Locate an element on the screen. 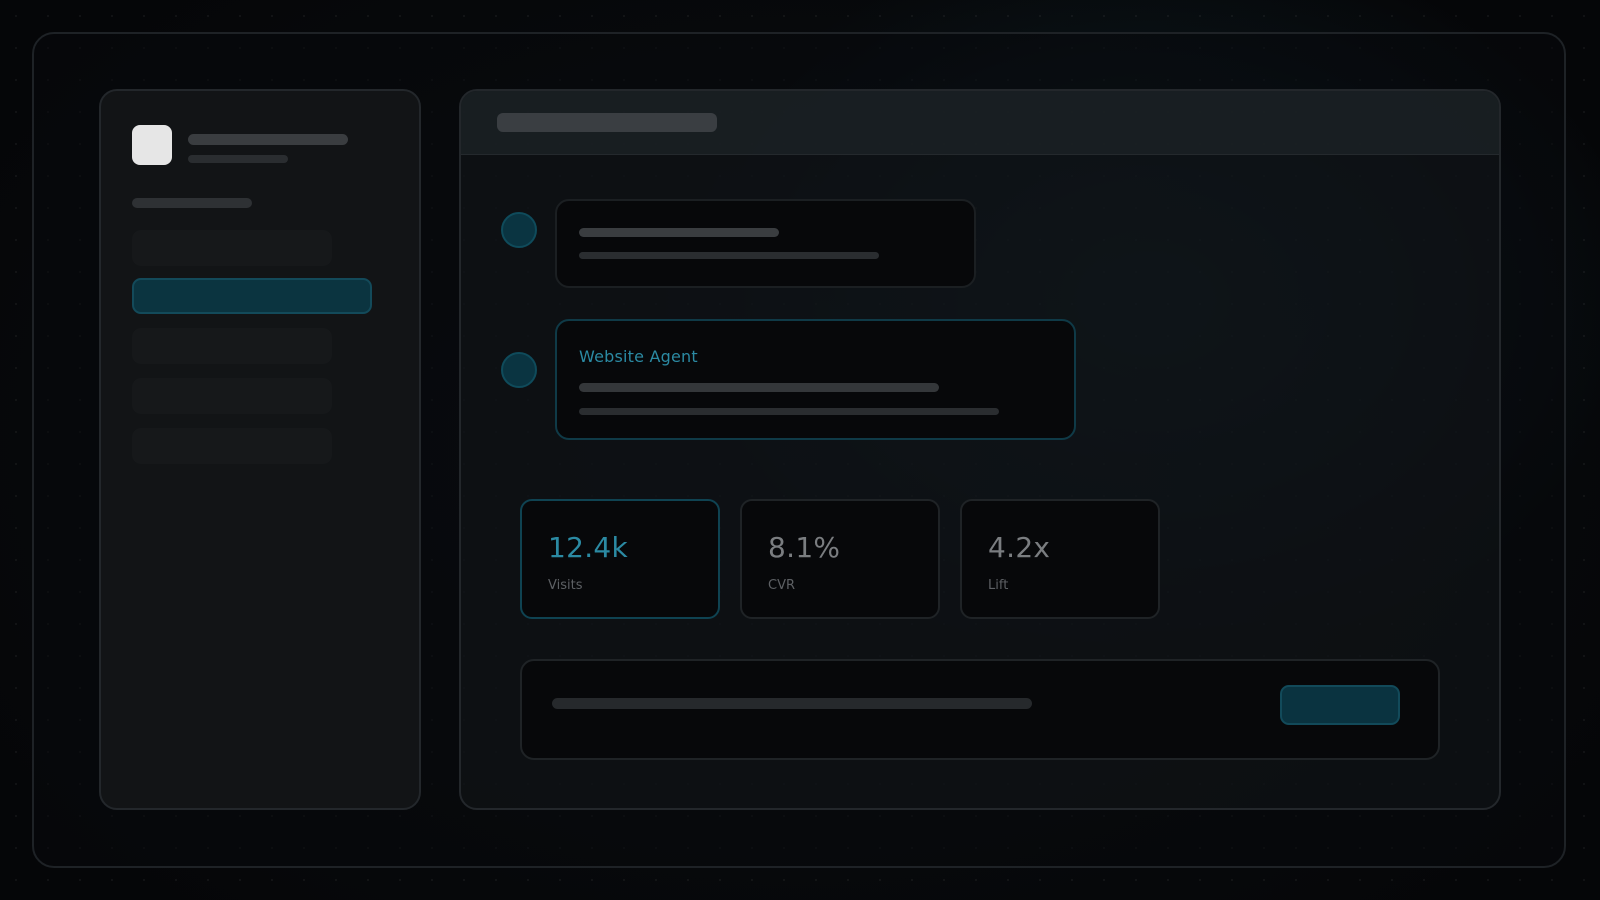 The height and width of the screenshot is (900, 1600). stat-card-visits: 12.4k Visits is located at coordinates (620, 559).